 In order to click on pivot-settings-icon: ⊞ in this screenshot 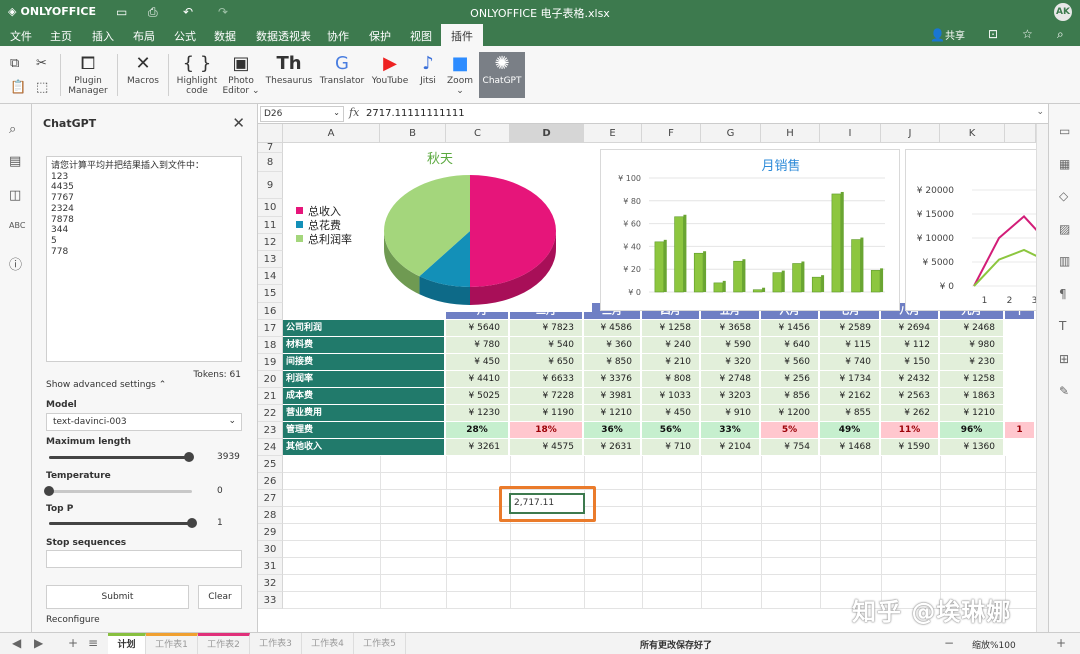, I will do `click(1064, 359)`.